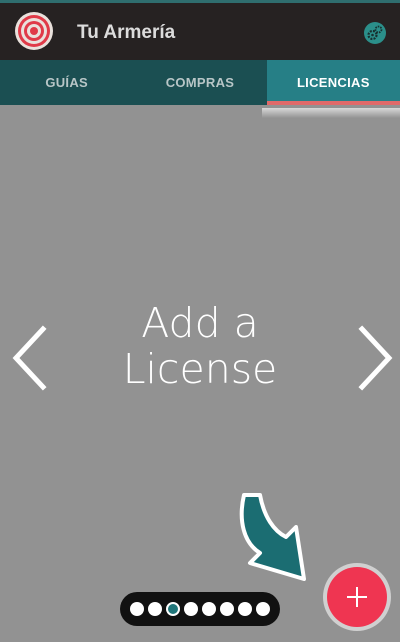 Image resolution: width=400 pixels, height=642 pixels. I want to click on tab-licencias: LICENCIAS, so click(333, 82).